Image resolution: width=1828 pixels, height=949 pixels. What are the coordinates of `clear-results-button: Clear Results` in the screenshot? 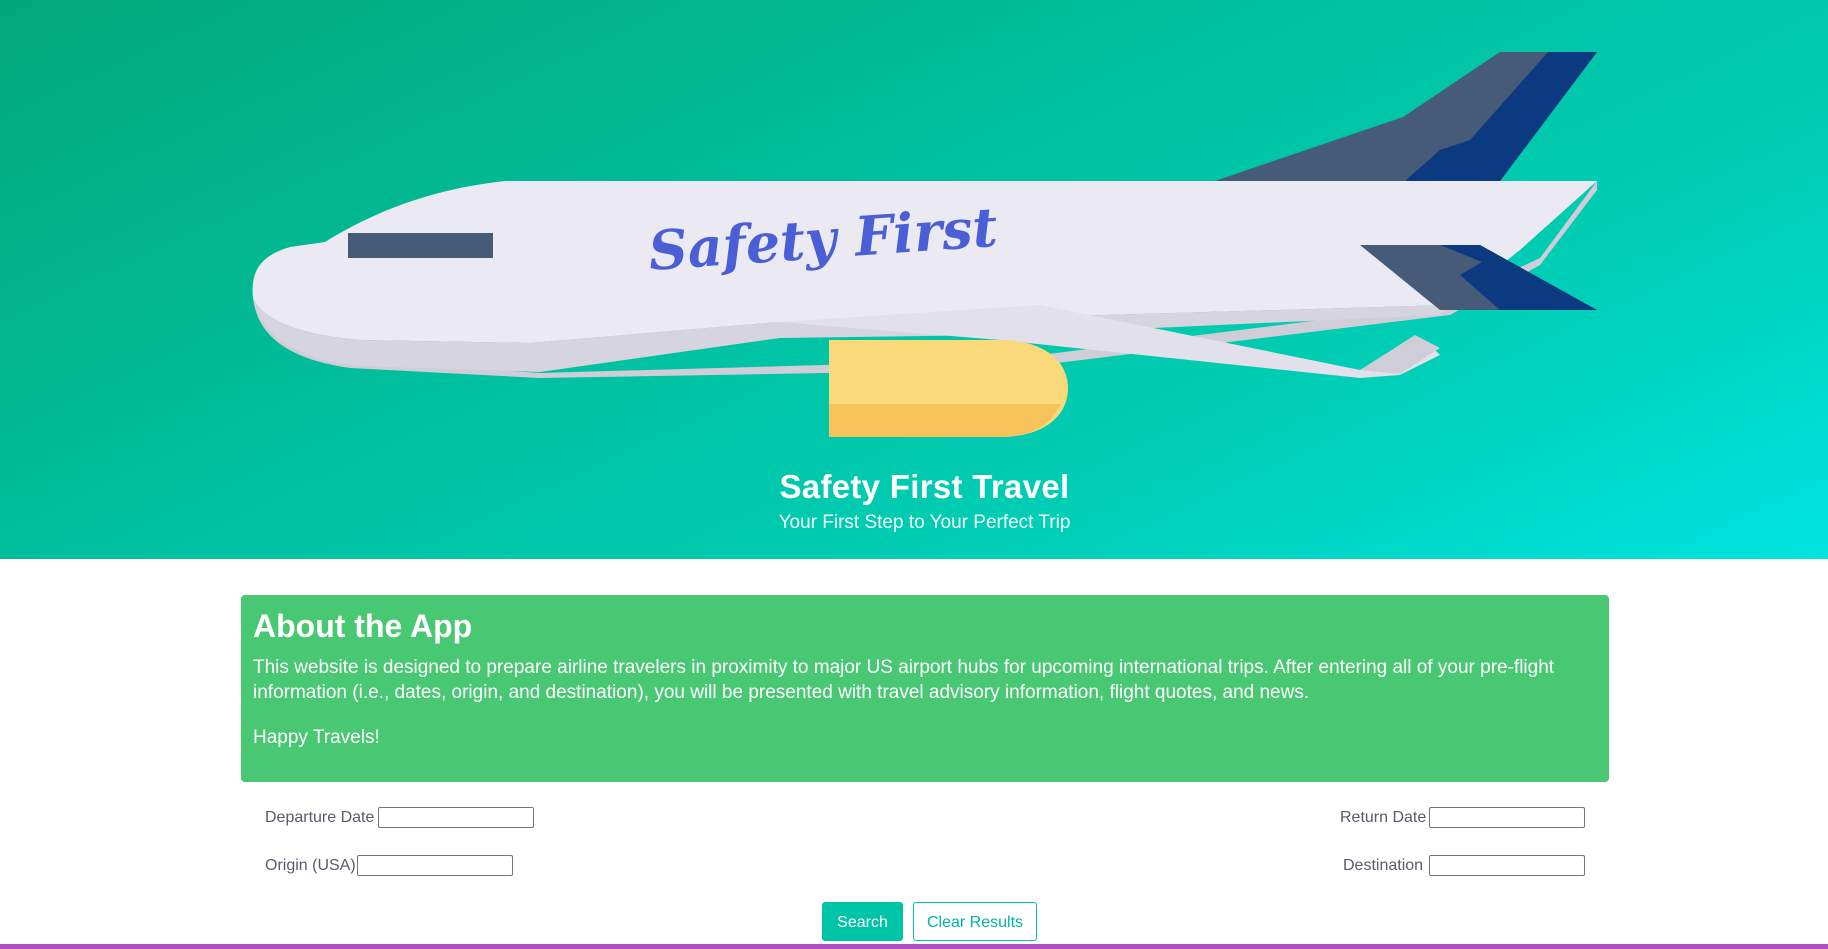 It's located at (975, 921).